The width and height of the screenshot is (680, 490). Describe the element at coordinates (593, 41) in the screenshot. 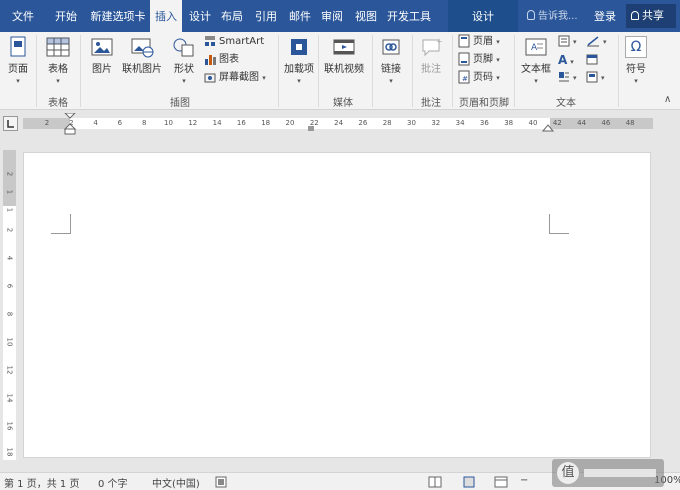

I see `signature-icon` at that location.